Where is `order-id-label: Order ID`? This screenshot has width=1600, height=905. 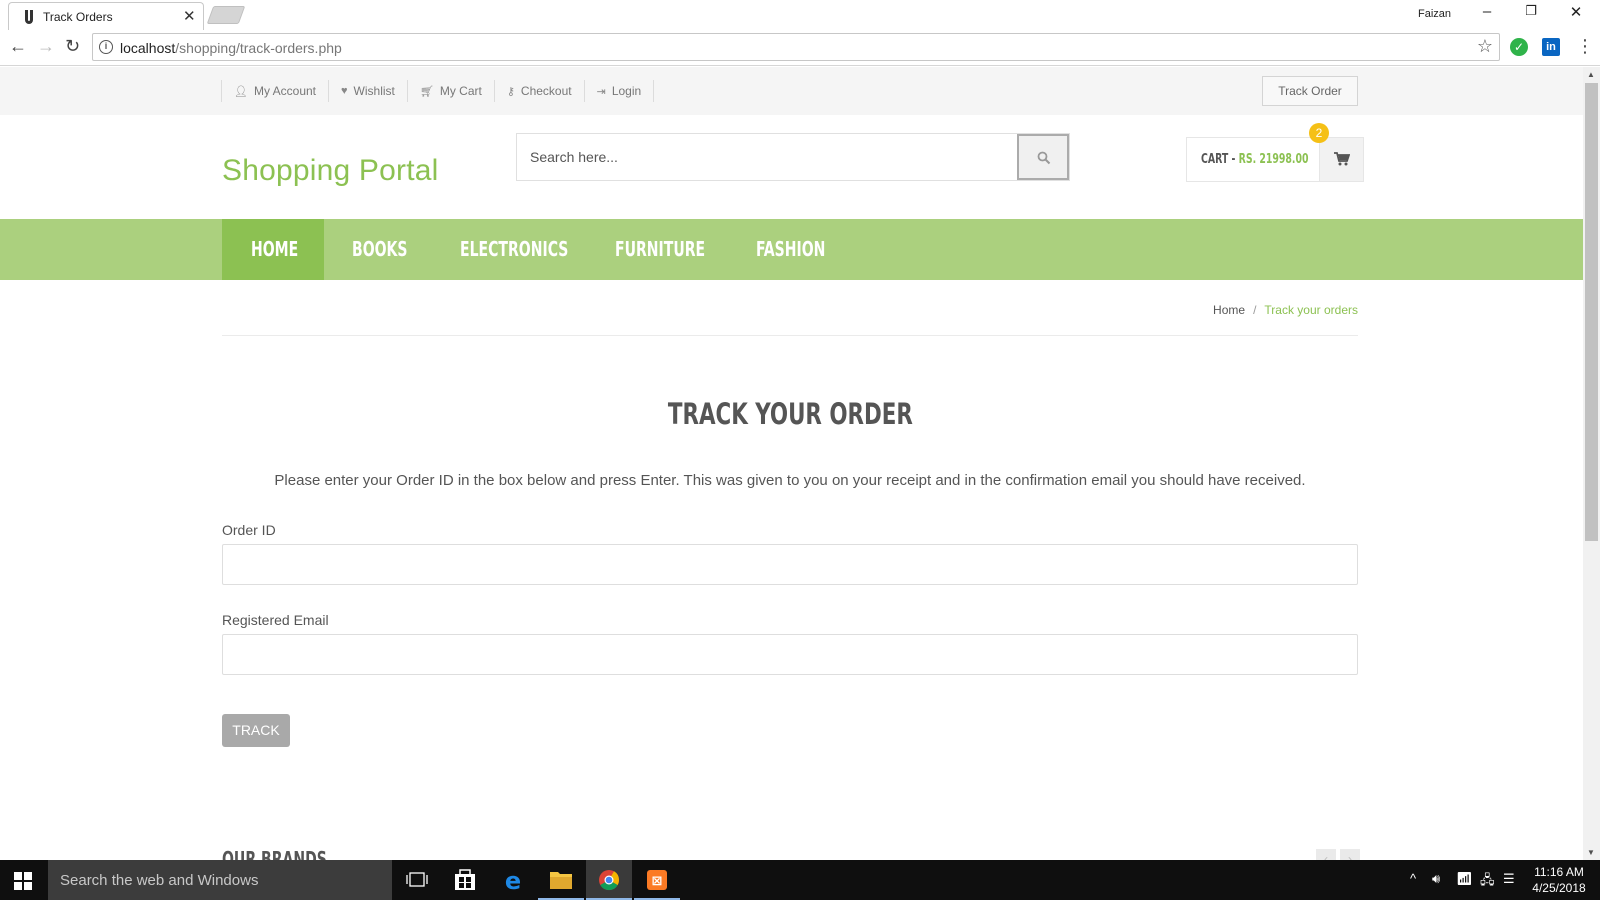
order-id-label: Order ID is located at coordinates (249, 530).